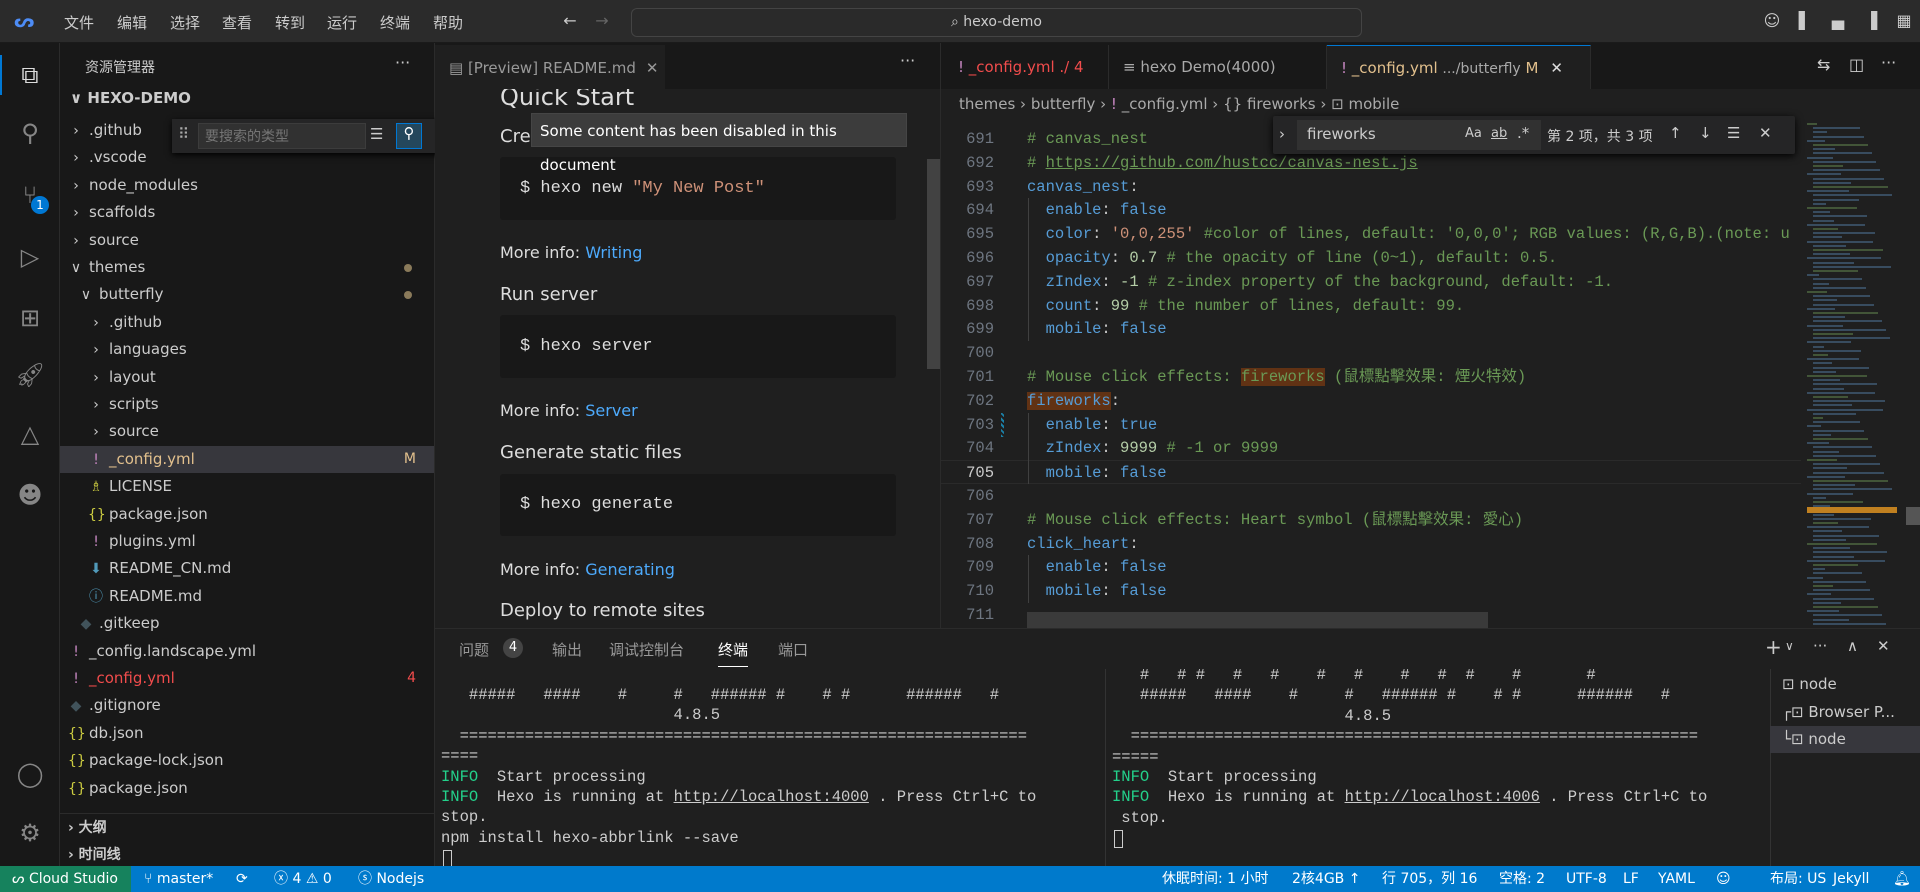  What do you see at coordinates (1852, 646) in the screenshot?
I see `maximize-panel-icon: ∧` at bounding box center [1852, 646].